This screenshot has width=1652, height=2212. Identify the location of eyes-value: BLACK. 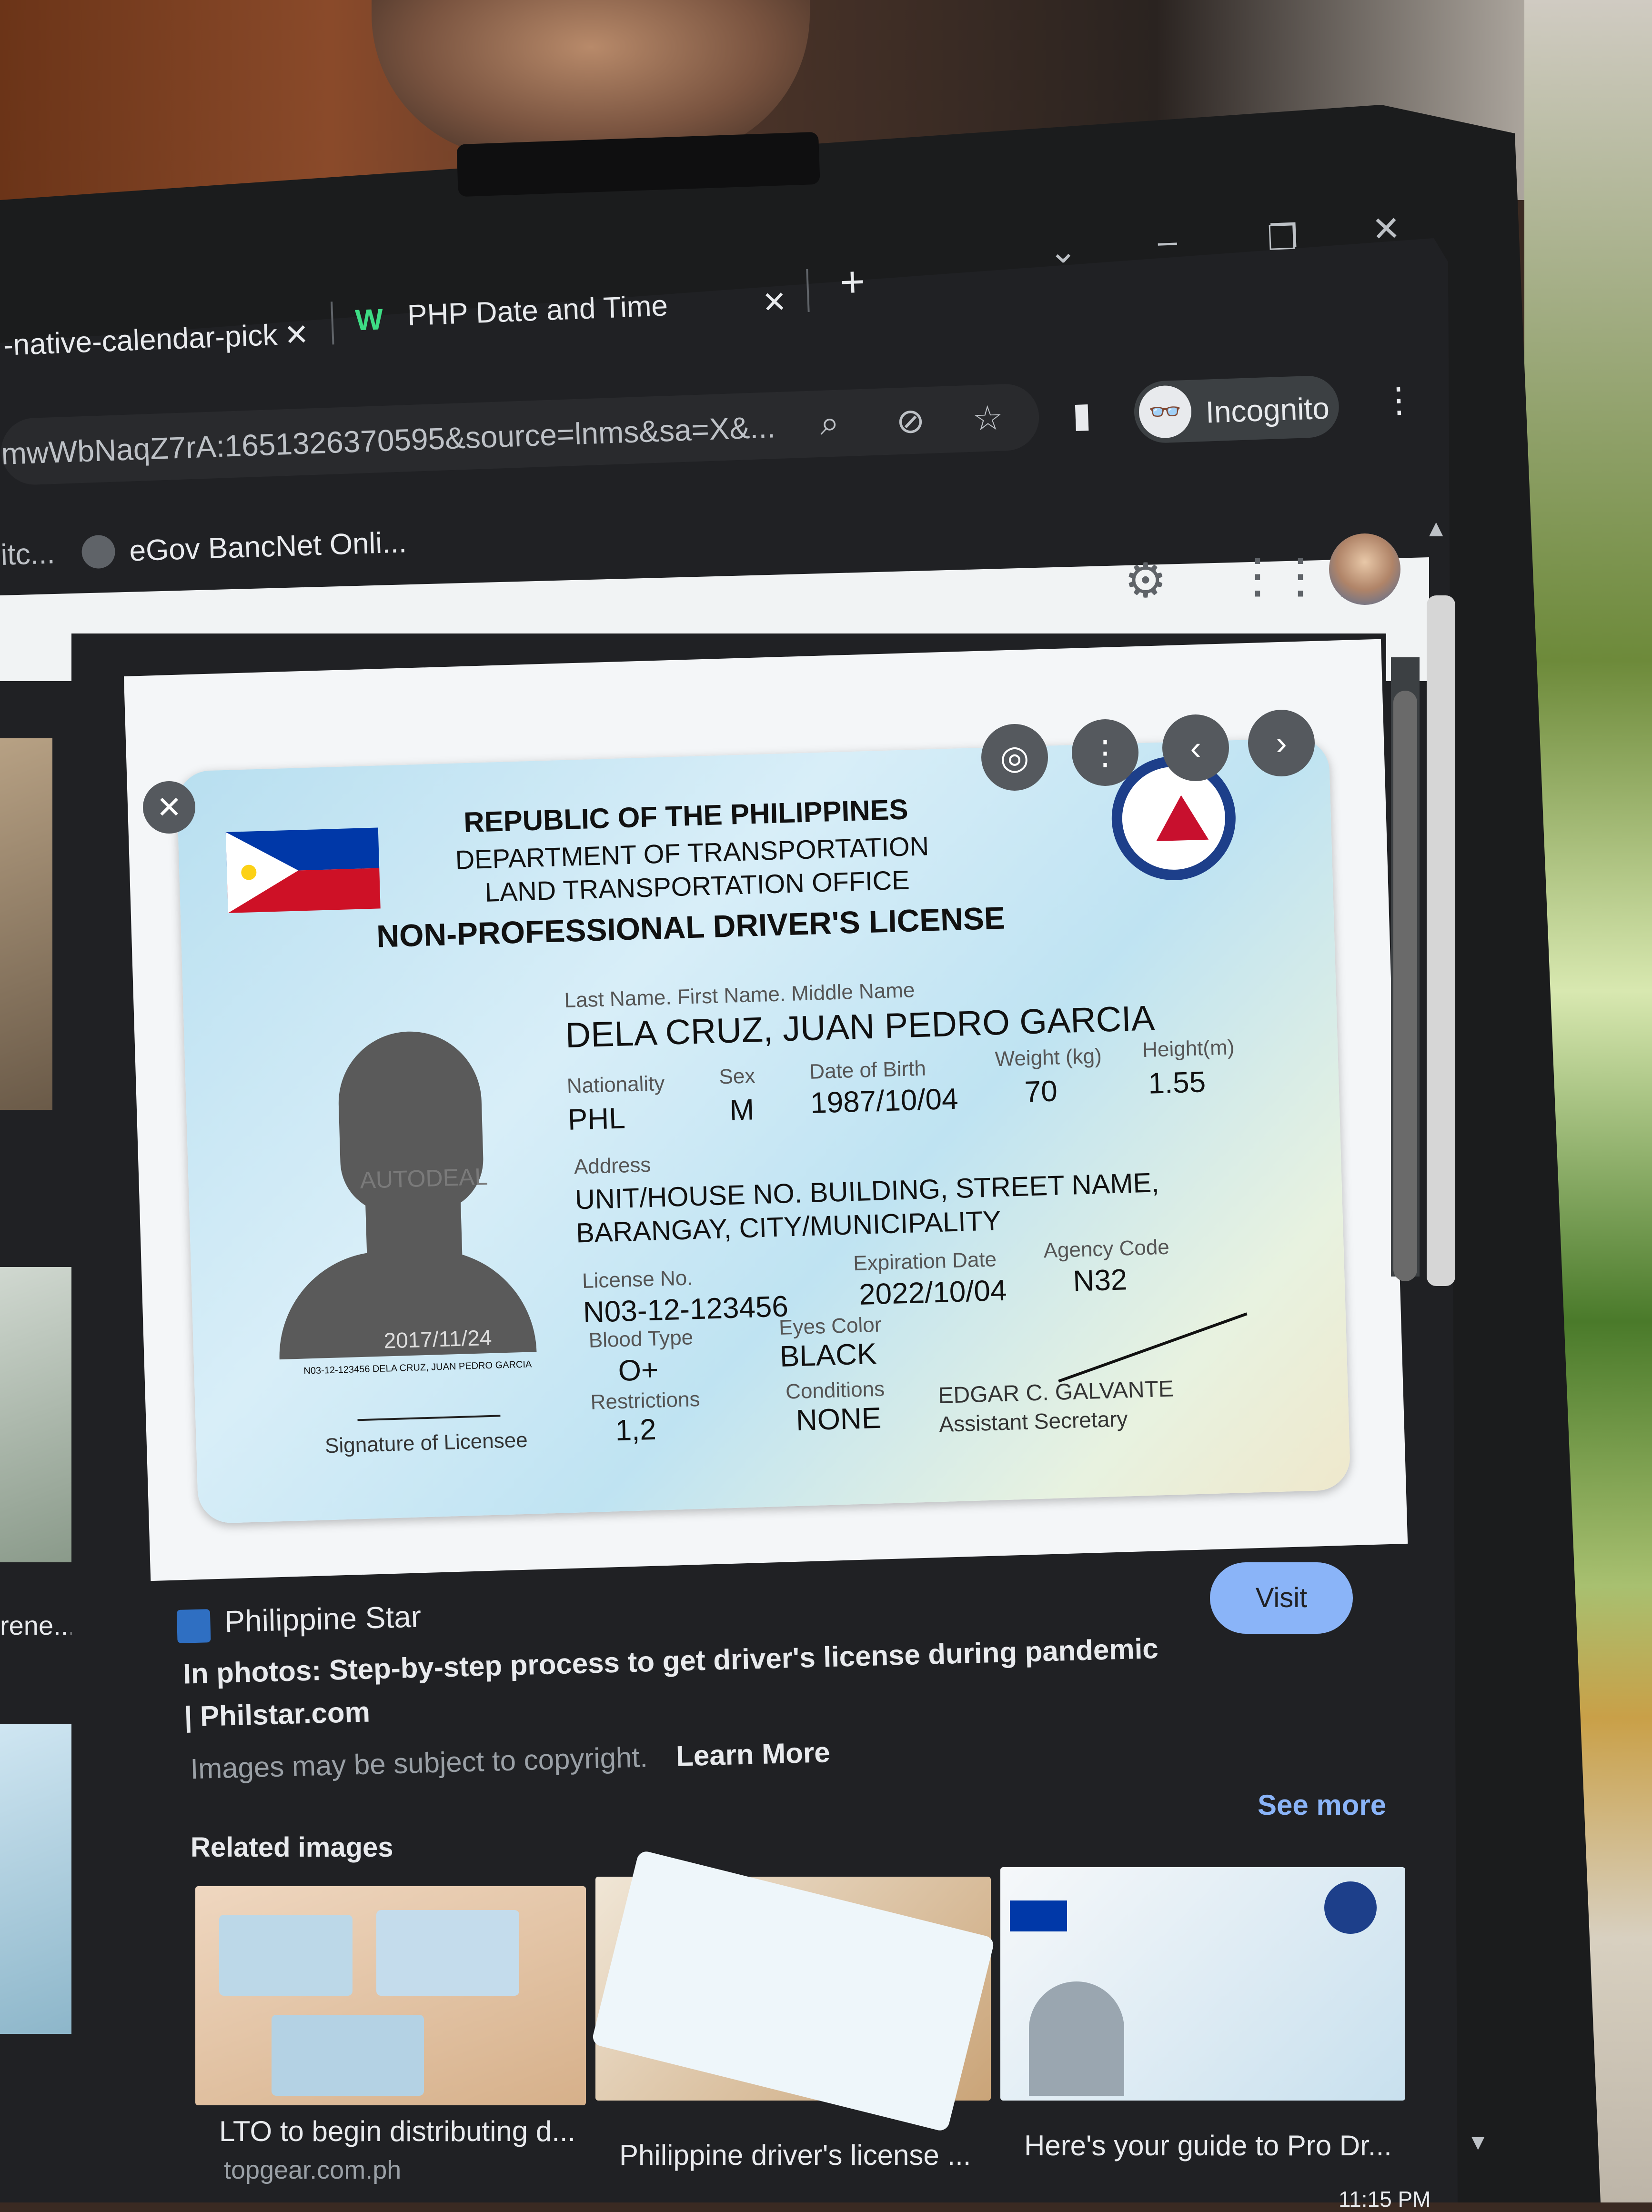
(828, 1355).